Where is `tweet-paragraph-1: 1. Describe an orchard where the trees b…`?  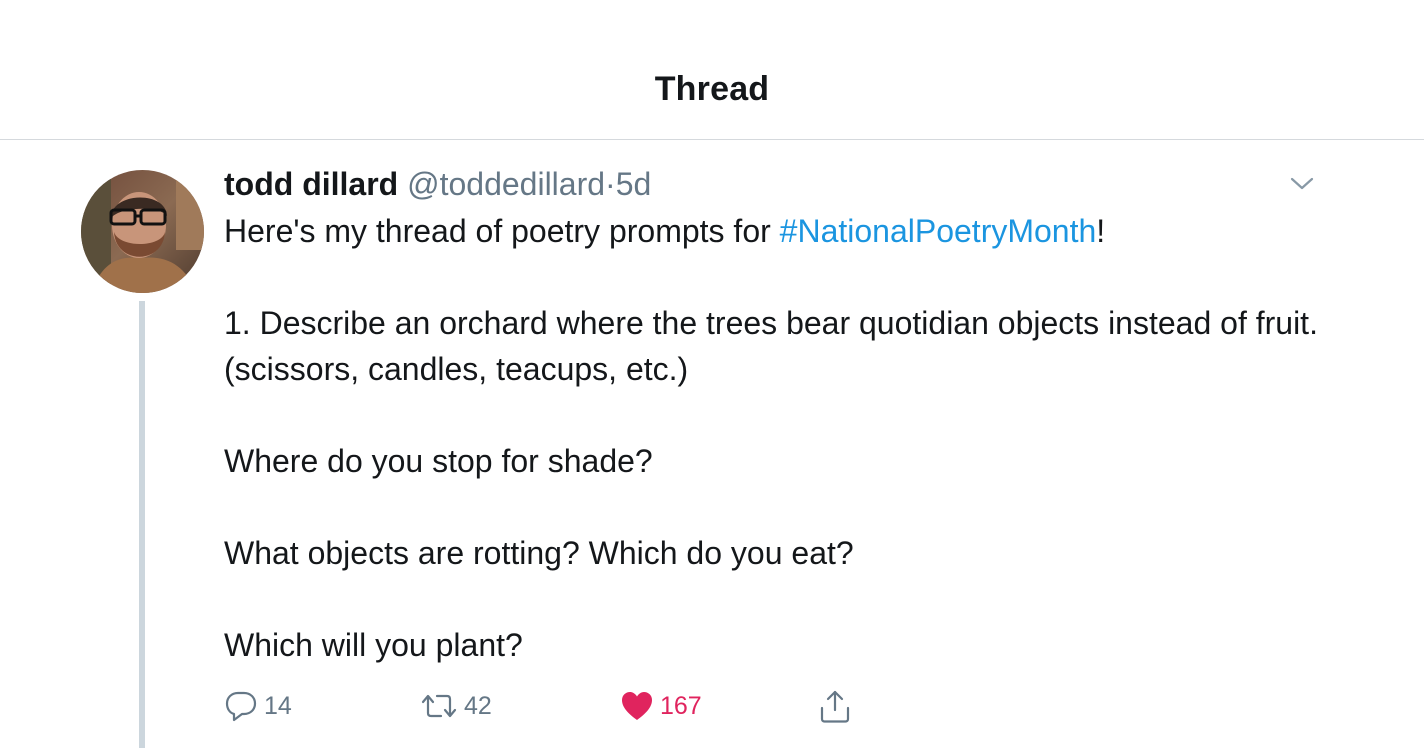 tweet-paragraph-1: 1. Describe an orchard where the trees b… is located at coordinates (775, 346).